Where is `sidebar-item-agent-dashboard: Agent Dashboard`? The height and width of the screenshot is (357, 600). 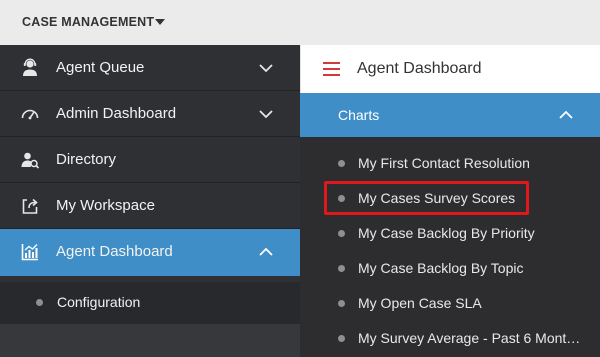
sidebar-item-agent-dashboard: Agent Dashboard is located at coordinates (150, 252).